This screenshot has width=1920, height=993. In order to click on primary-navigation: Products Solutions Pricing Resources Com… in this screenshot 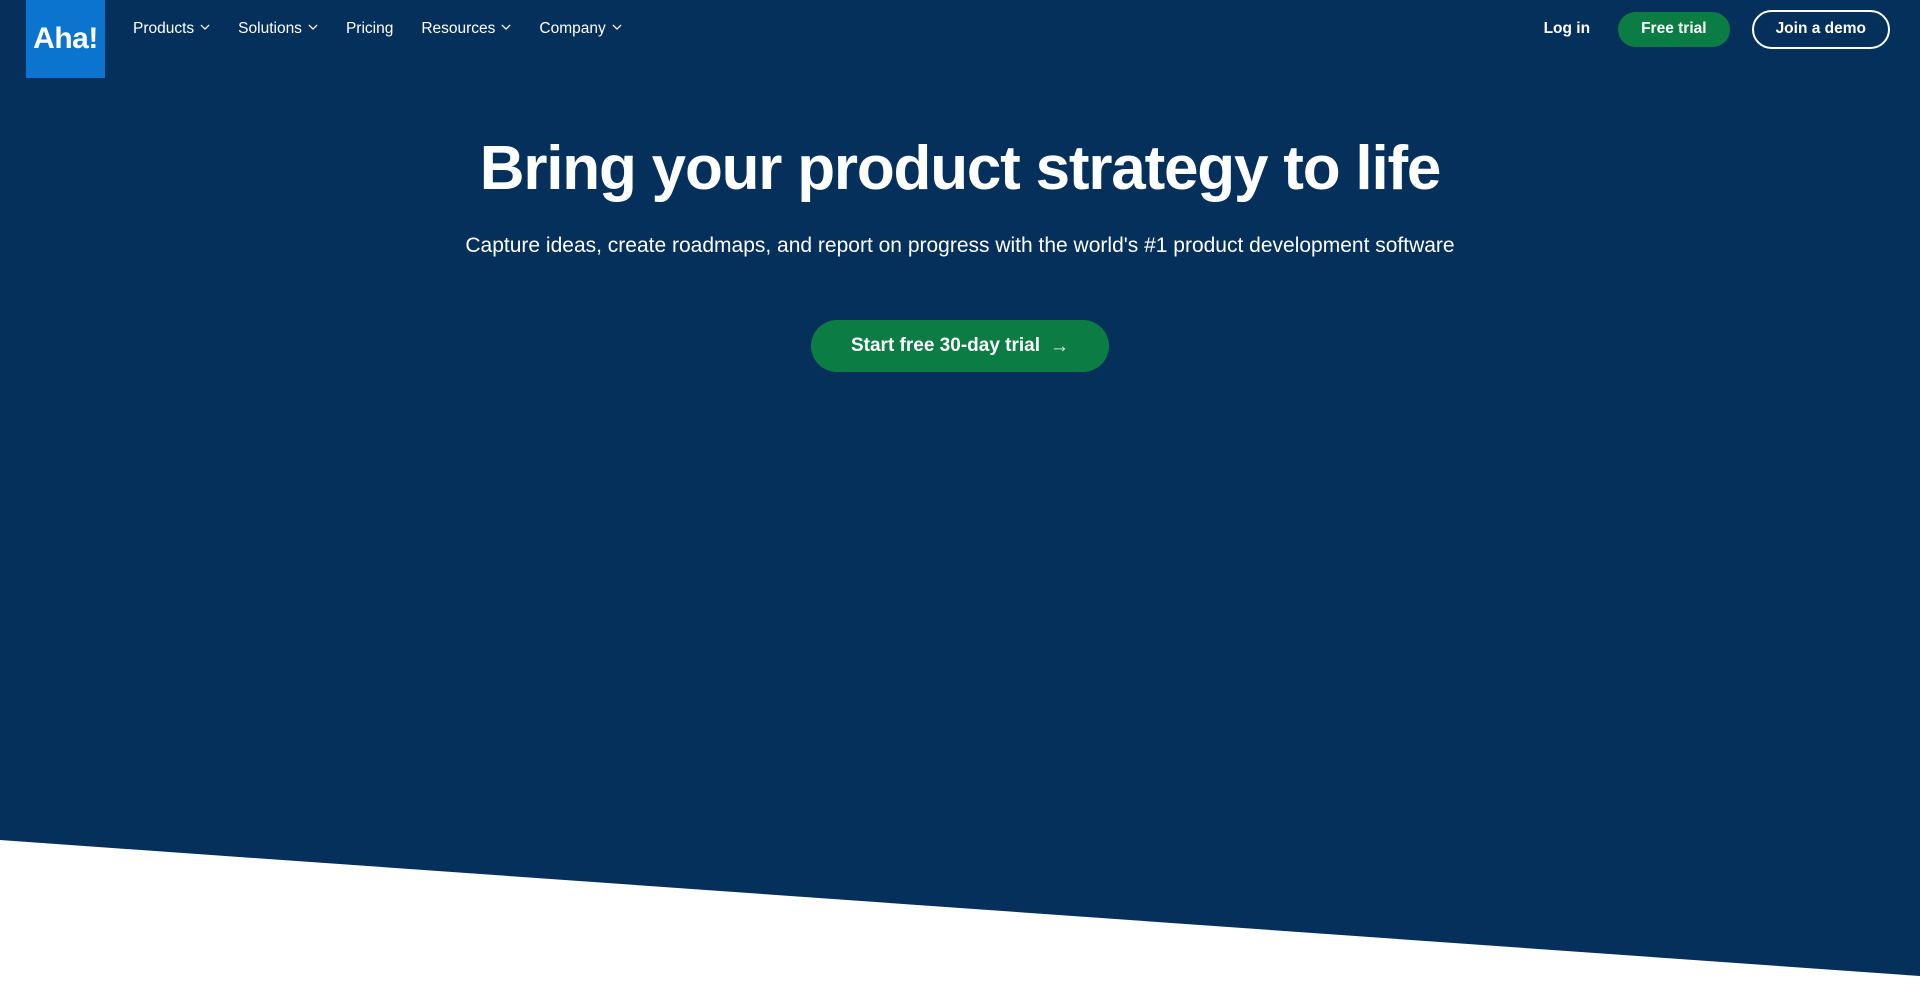, I will do `click(377, 29)`.